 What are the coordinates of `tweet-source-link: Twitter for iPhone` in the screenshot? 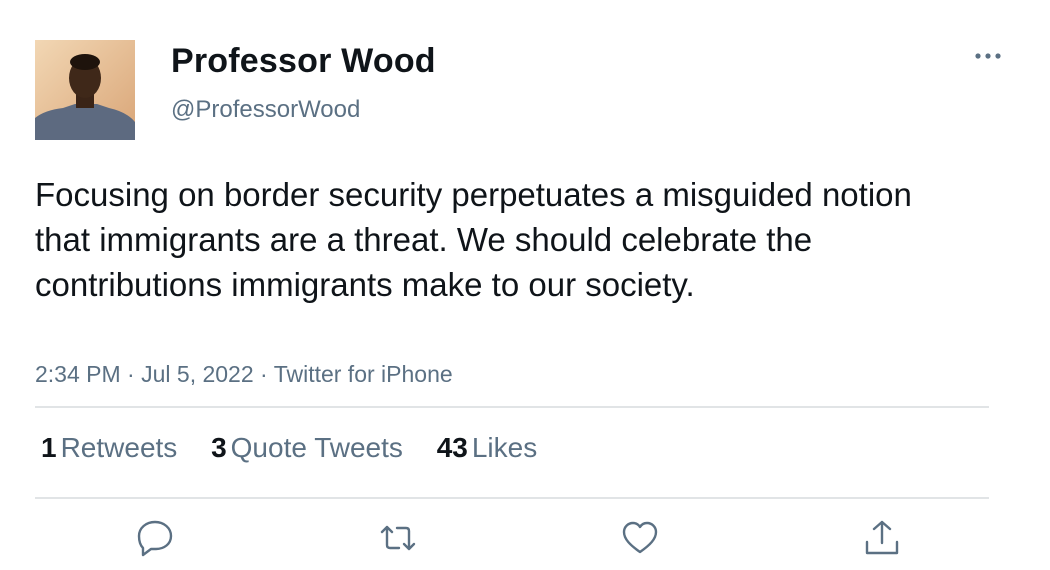 It's located at (363, 374).